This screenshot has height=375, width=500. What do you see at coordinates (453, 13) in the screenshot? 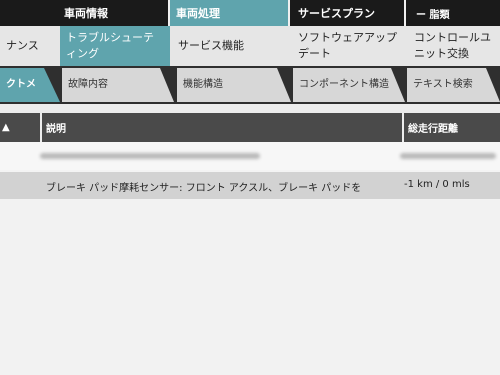
I see `tab-fluids: ー 脂類` at bounding box center [453, 13].